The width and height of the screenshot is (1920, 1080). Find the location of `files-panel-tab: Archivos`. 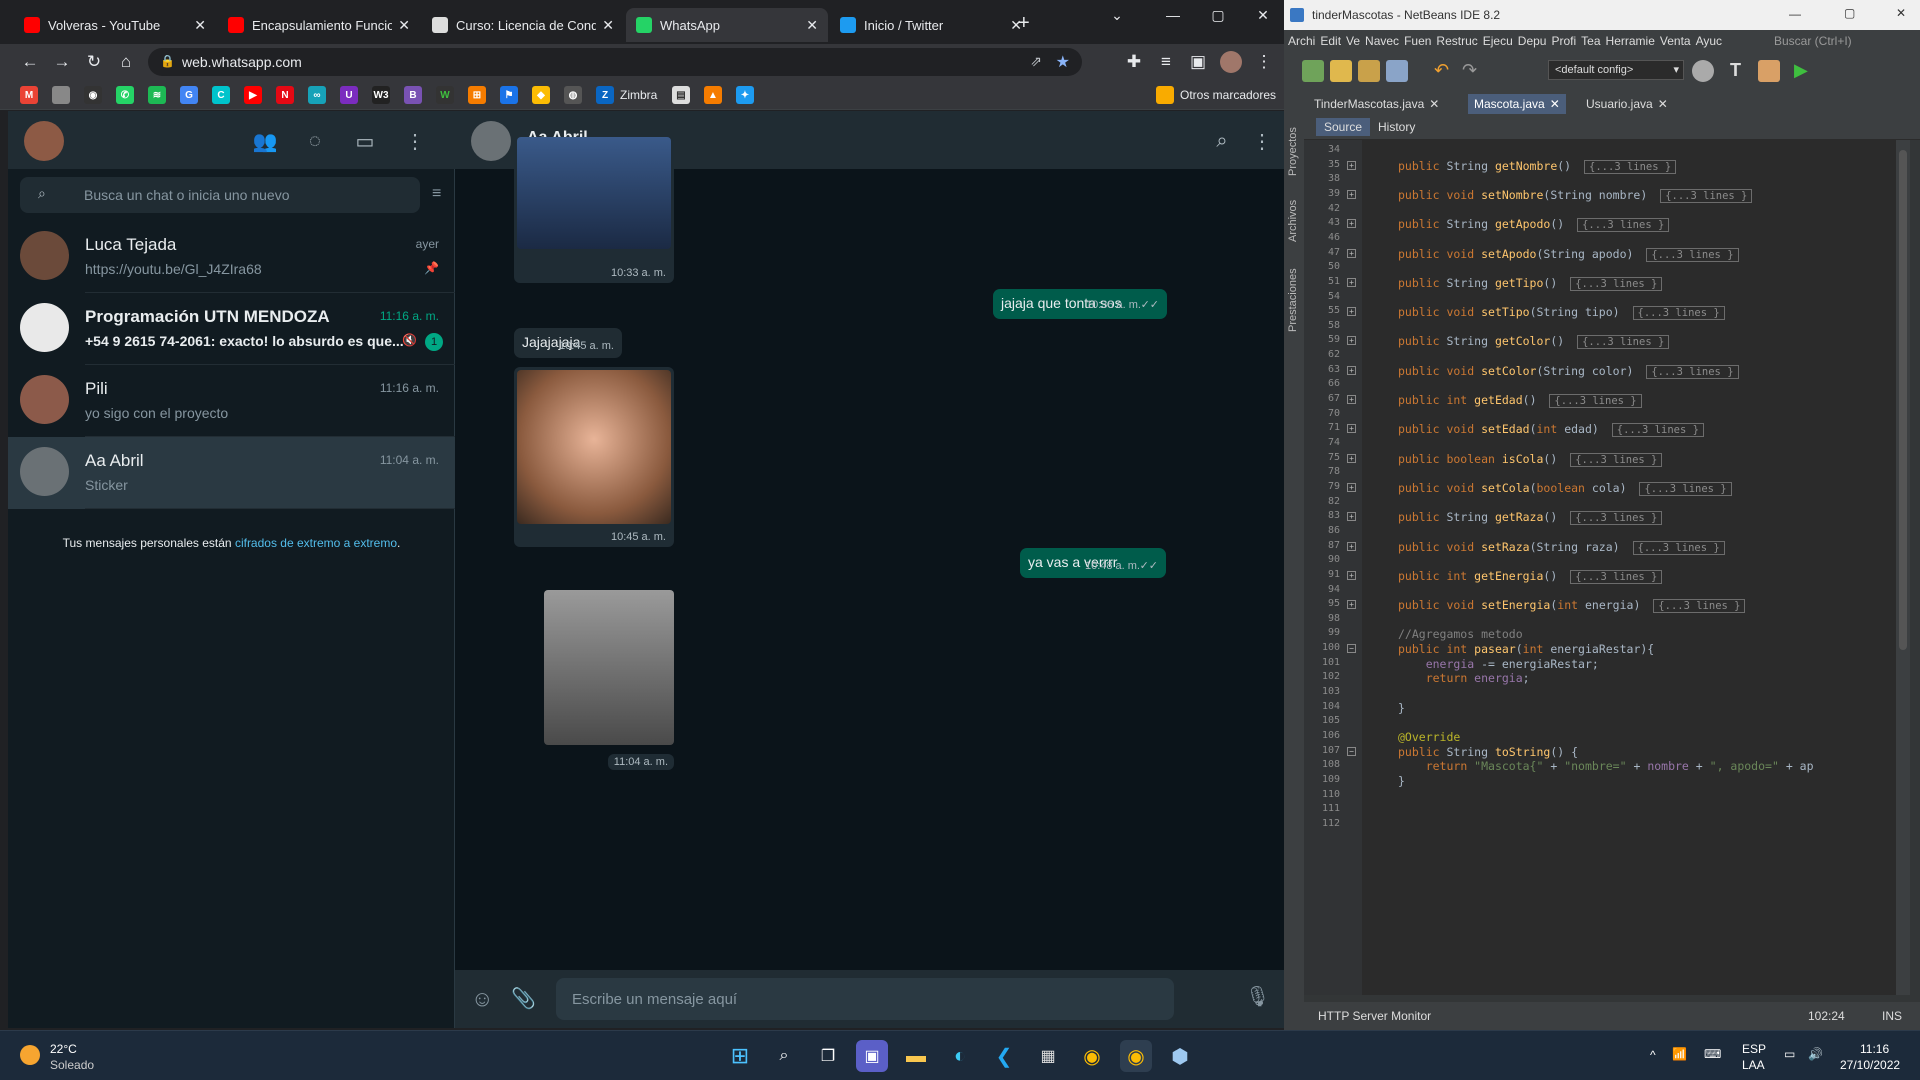

files-panel-tab: Archivos is located at coordinates (1293, 221).